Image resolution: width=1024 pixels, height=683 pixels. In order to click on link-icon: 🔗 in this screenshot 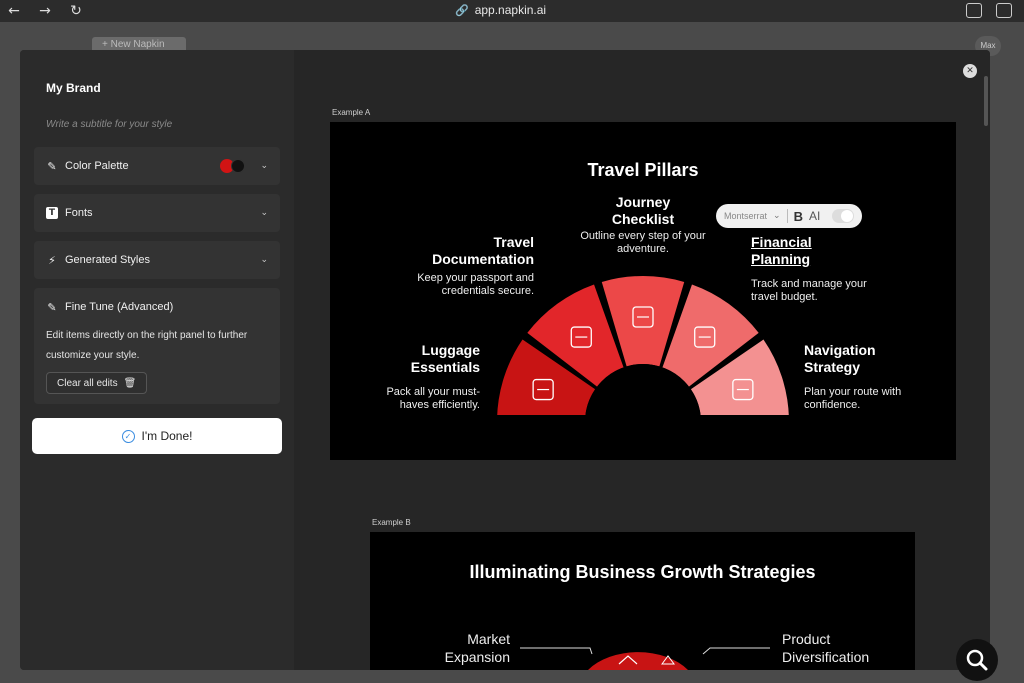, I will do `click(462, 10)`.